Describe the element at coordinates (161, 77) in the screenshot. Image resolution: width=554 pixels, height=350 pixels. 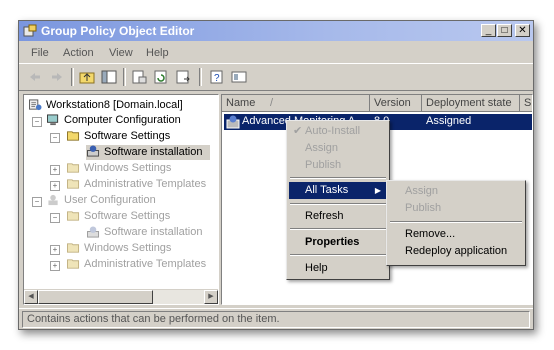
I see `refresh-icon` at that location.